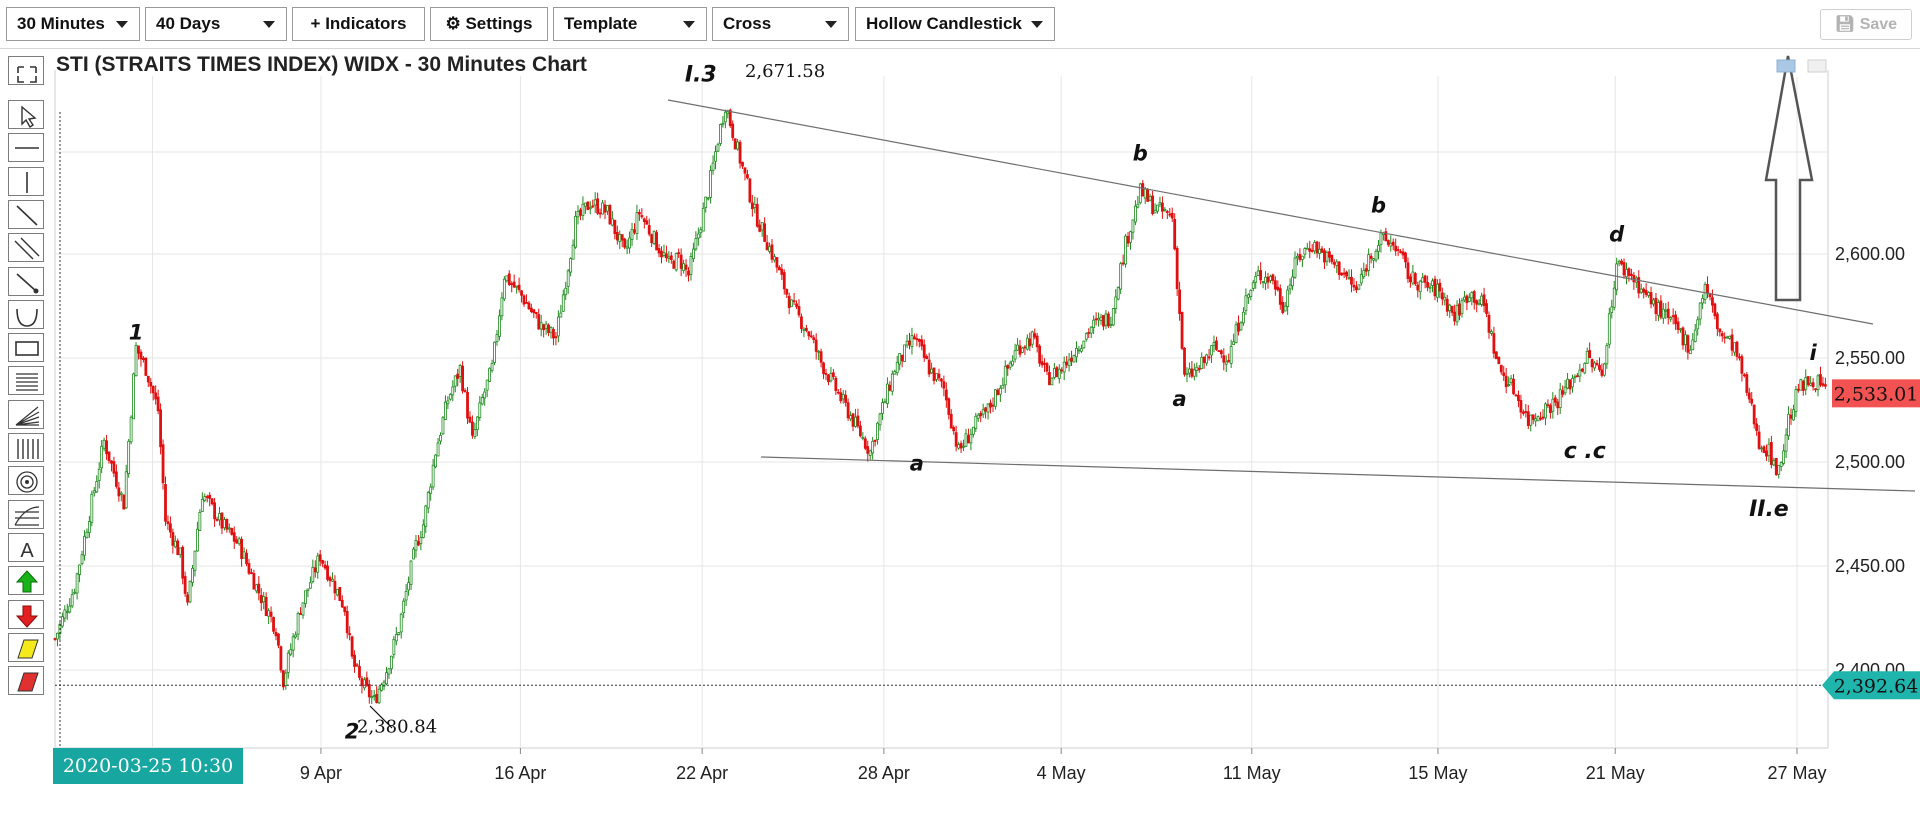  I want to click on chart-type-icon, so click(1786, 66).